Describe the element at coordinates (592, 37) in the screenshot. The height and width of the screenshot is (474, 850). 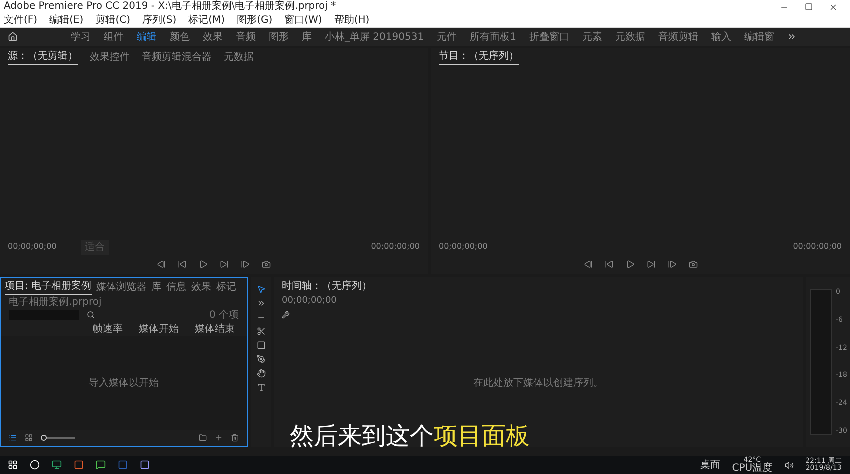
I see `workspace-tab: 元素` at that location.